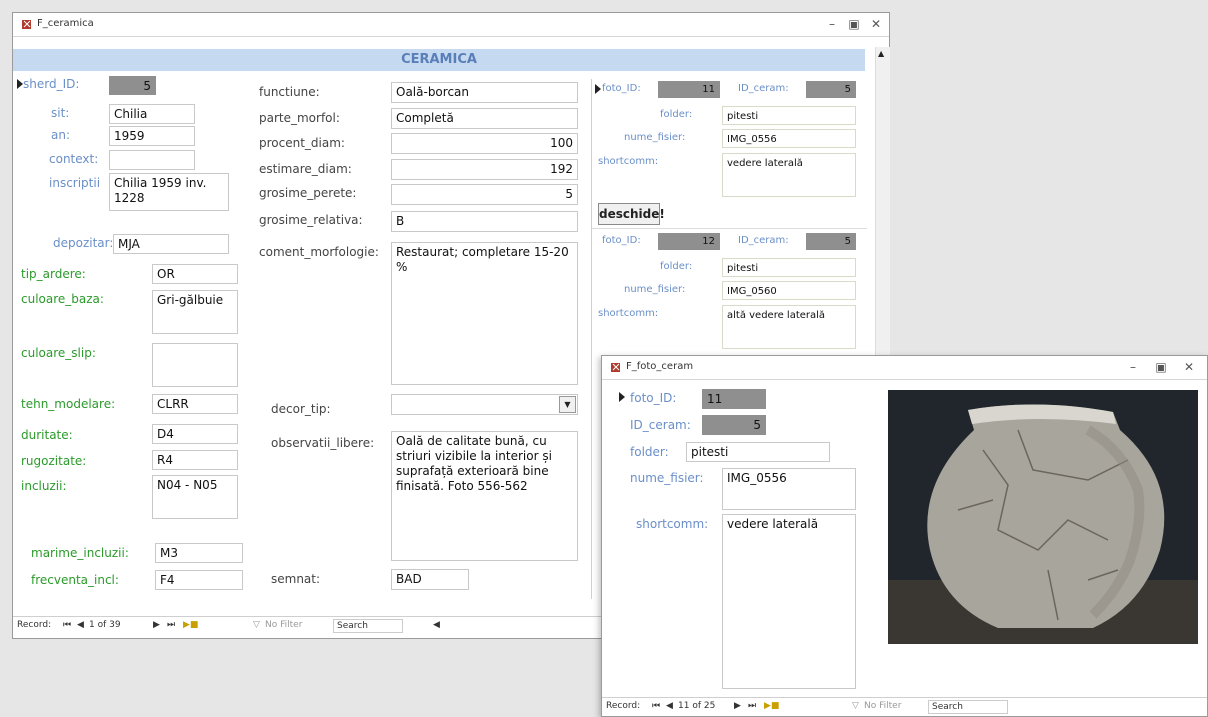 The height and width of the screenshot is (717, 1208). What do you see at coordinates (789, 601) in the screenshot?
I see `photo-shortcomm-field: vedere laterală` at bounding box center [789, 601].